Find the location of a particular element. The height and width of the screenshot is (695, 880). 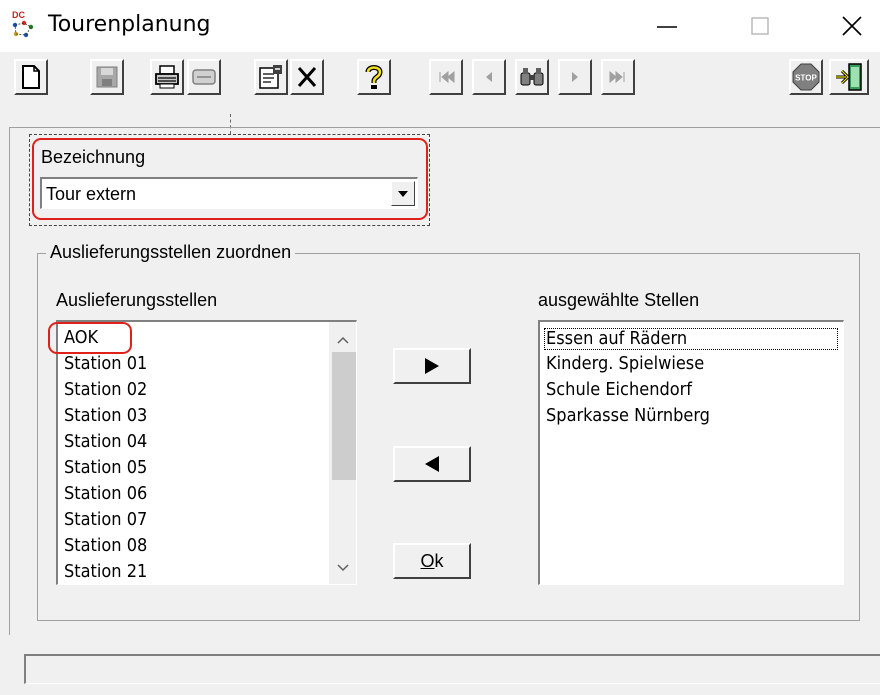

print-button is located at coordinates (167, 77).